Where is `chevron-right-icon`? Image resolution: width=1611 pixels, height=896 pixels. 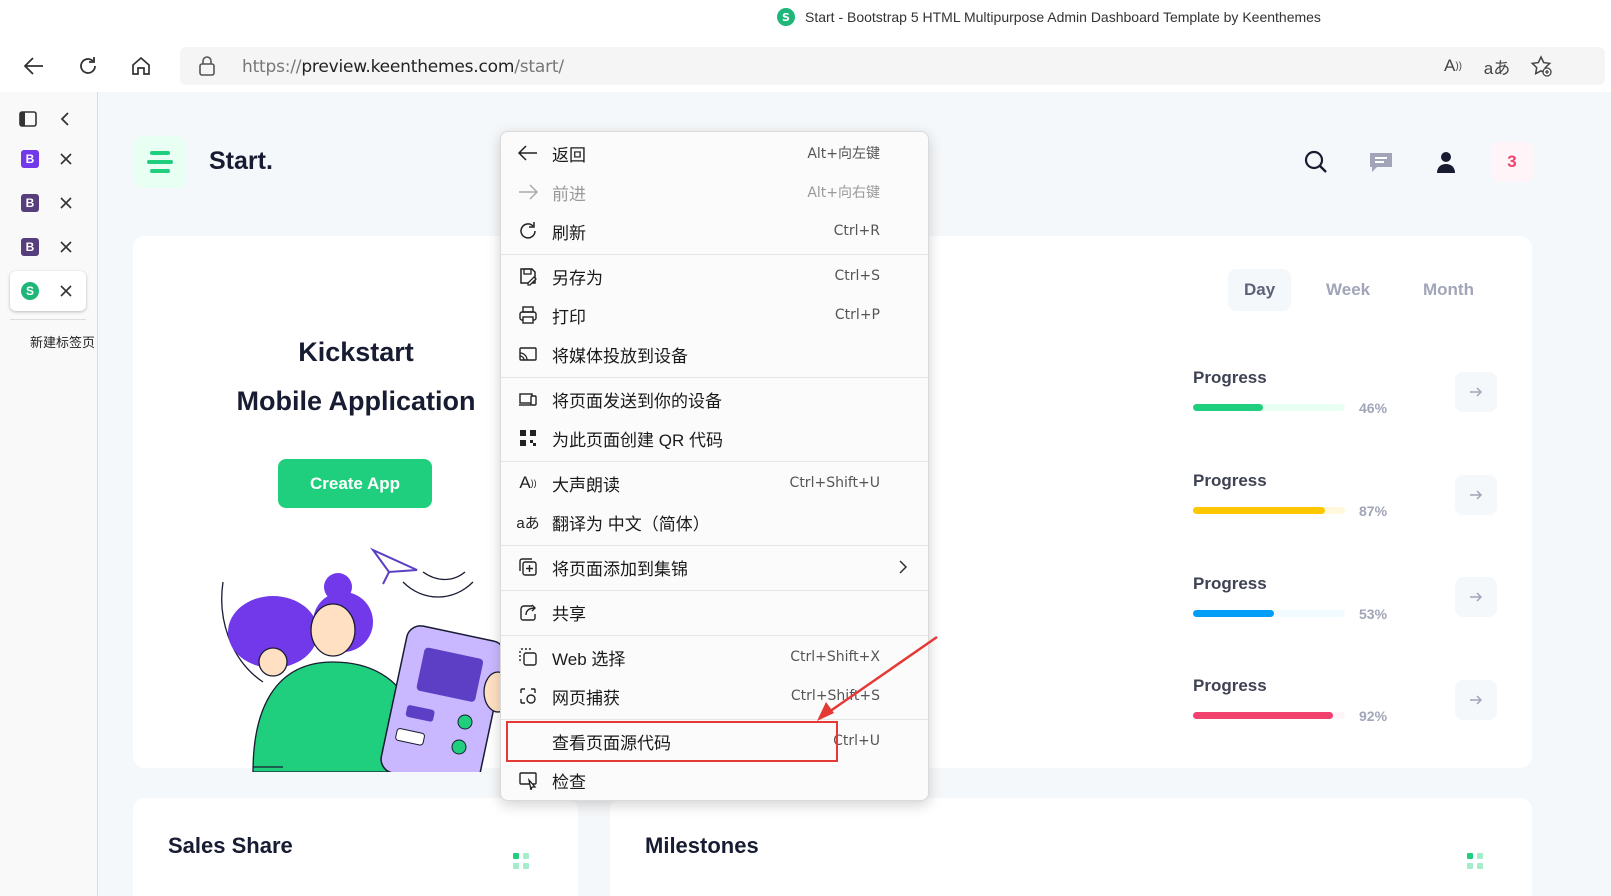
chevron-right-icon is located at coordinates (903, 567).